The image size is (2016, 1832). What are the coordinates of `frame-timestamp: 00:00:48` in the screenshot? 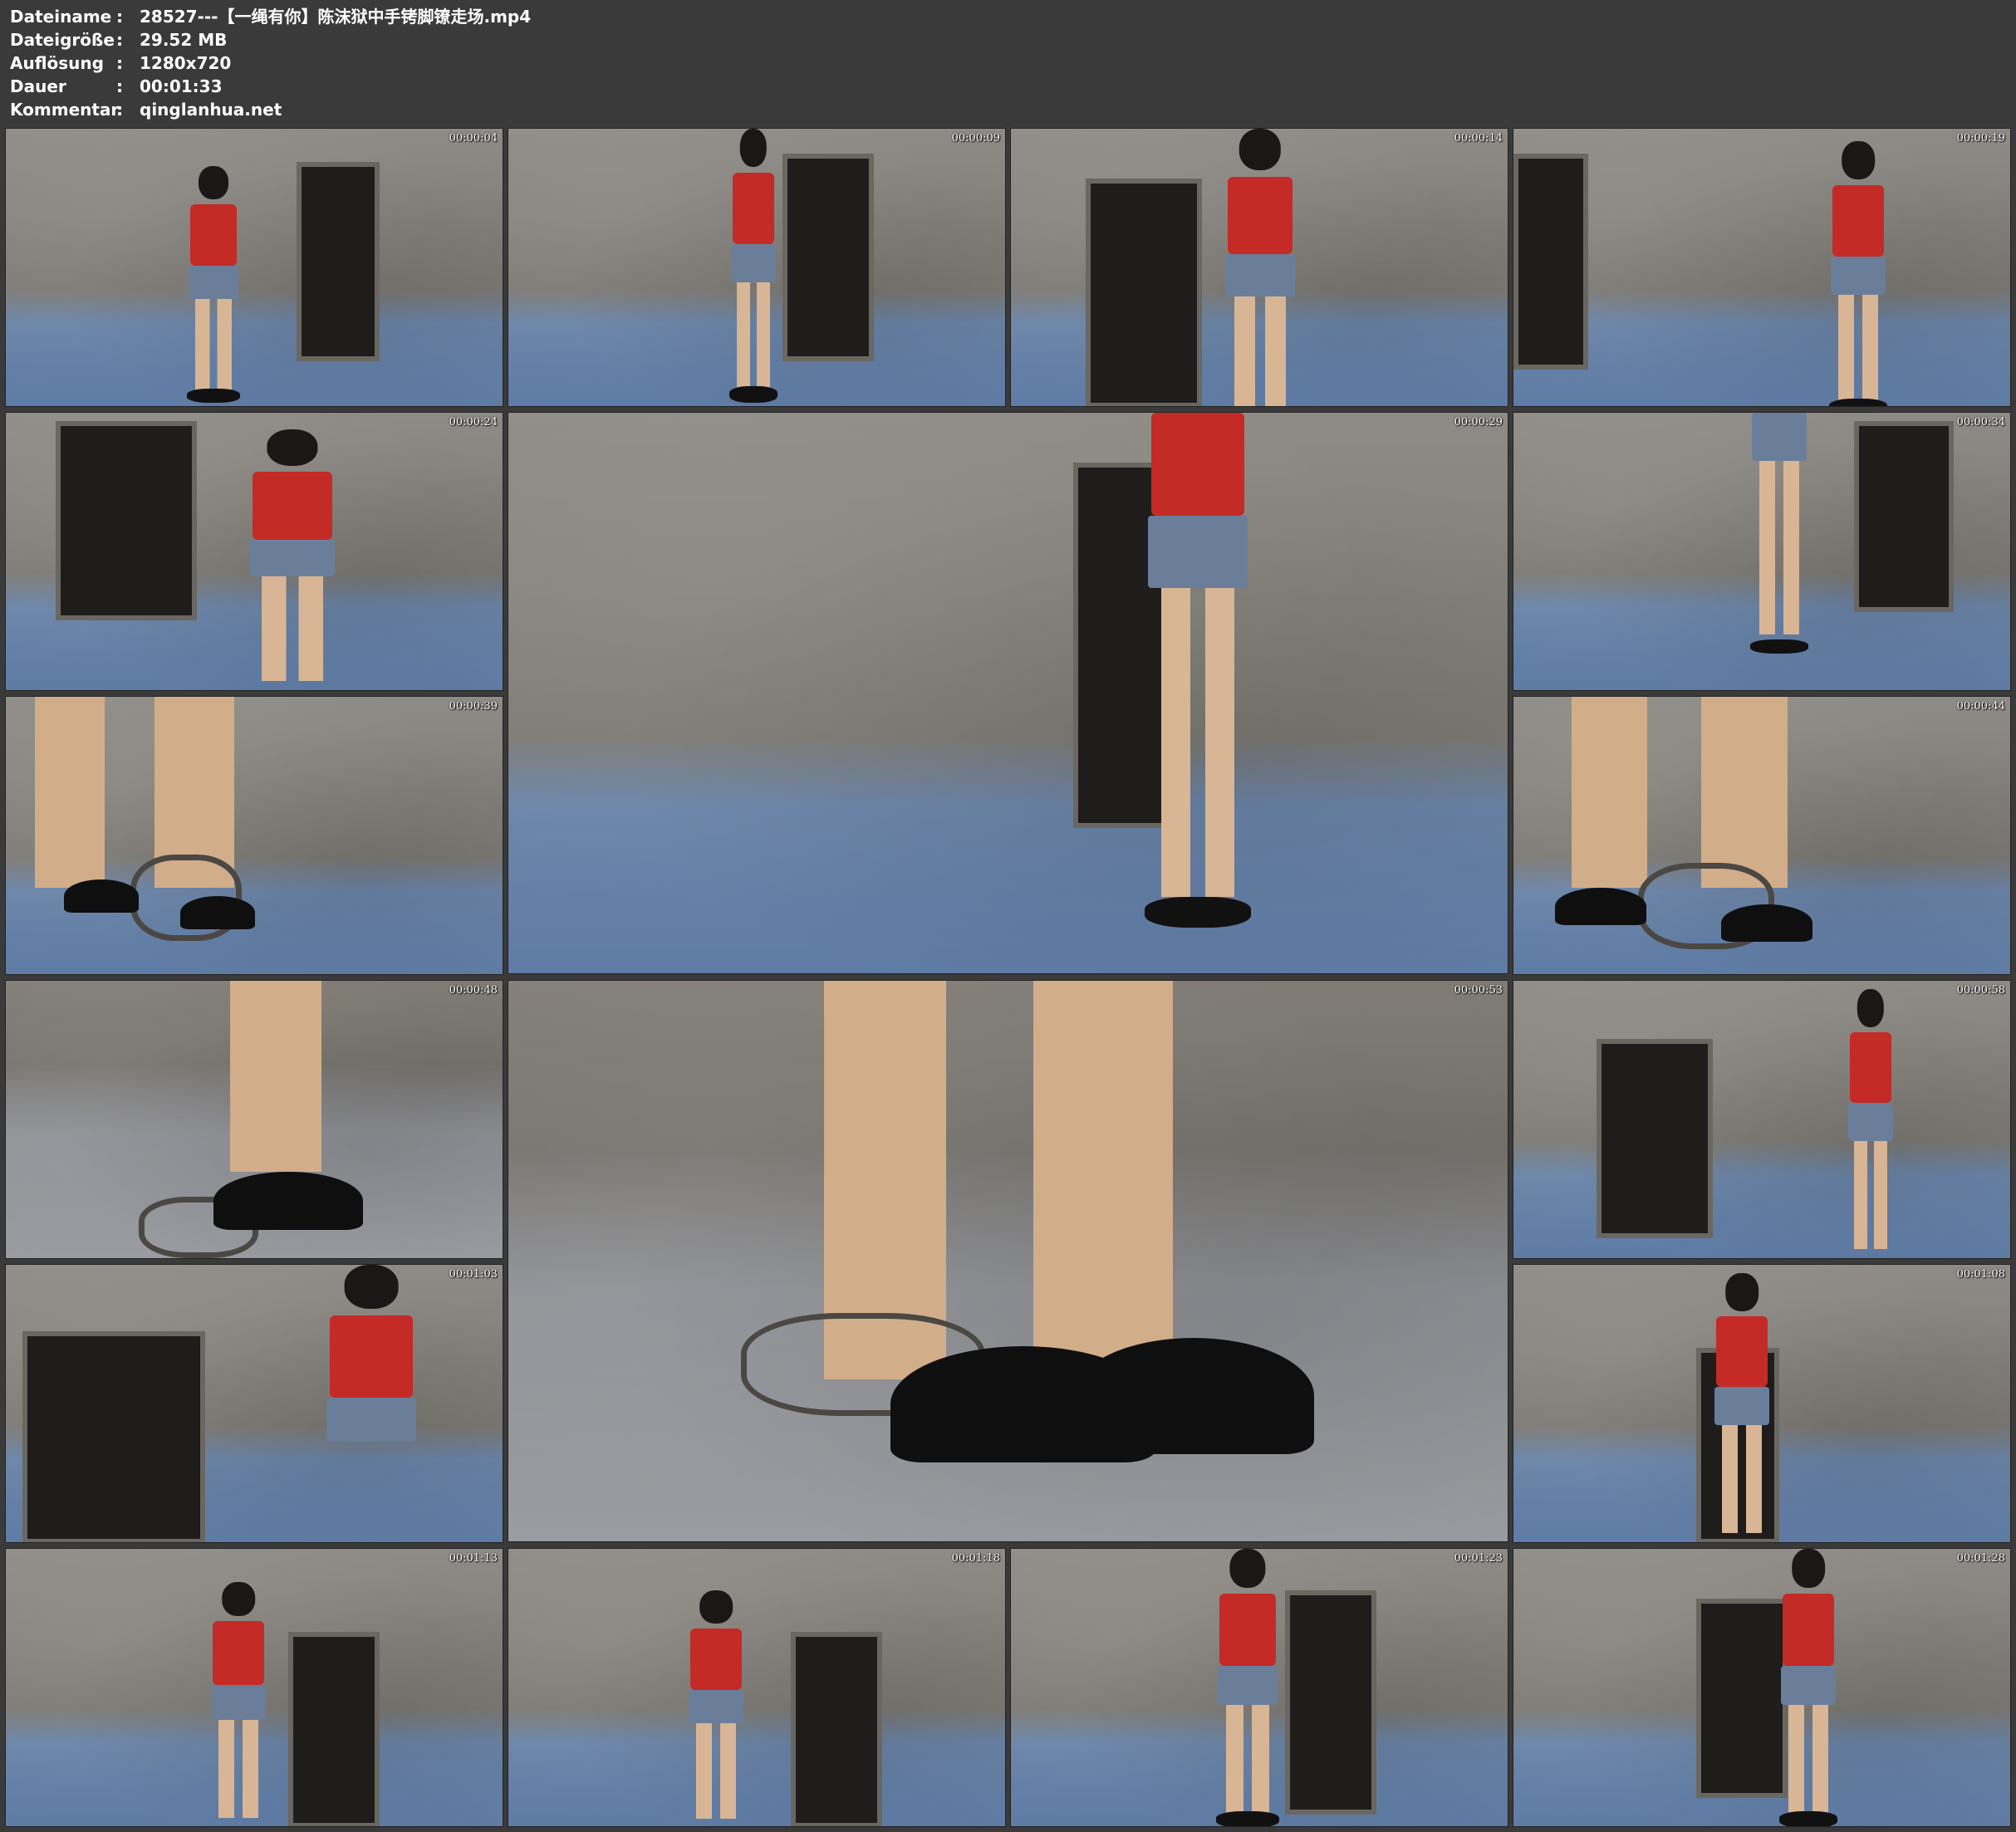 It's located at (473, 990).